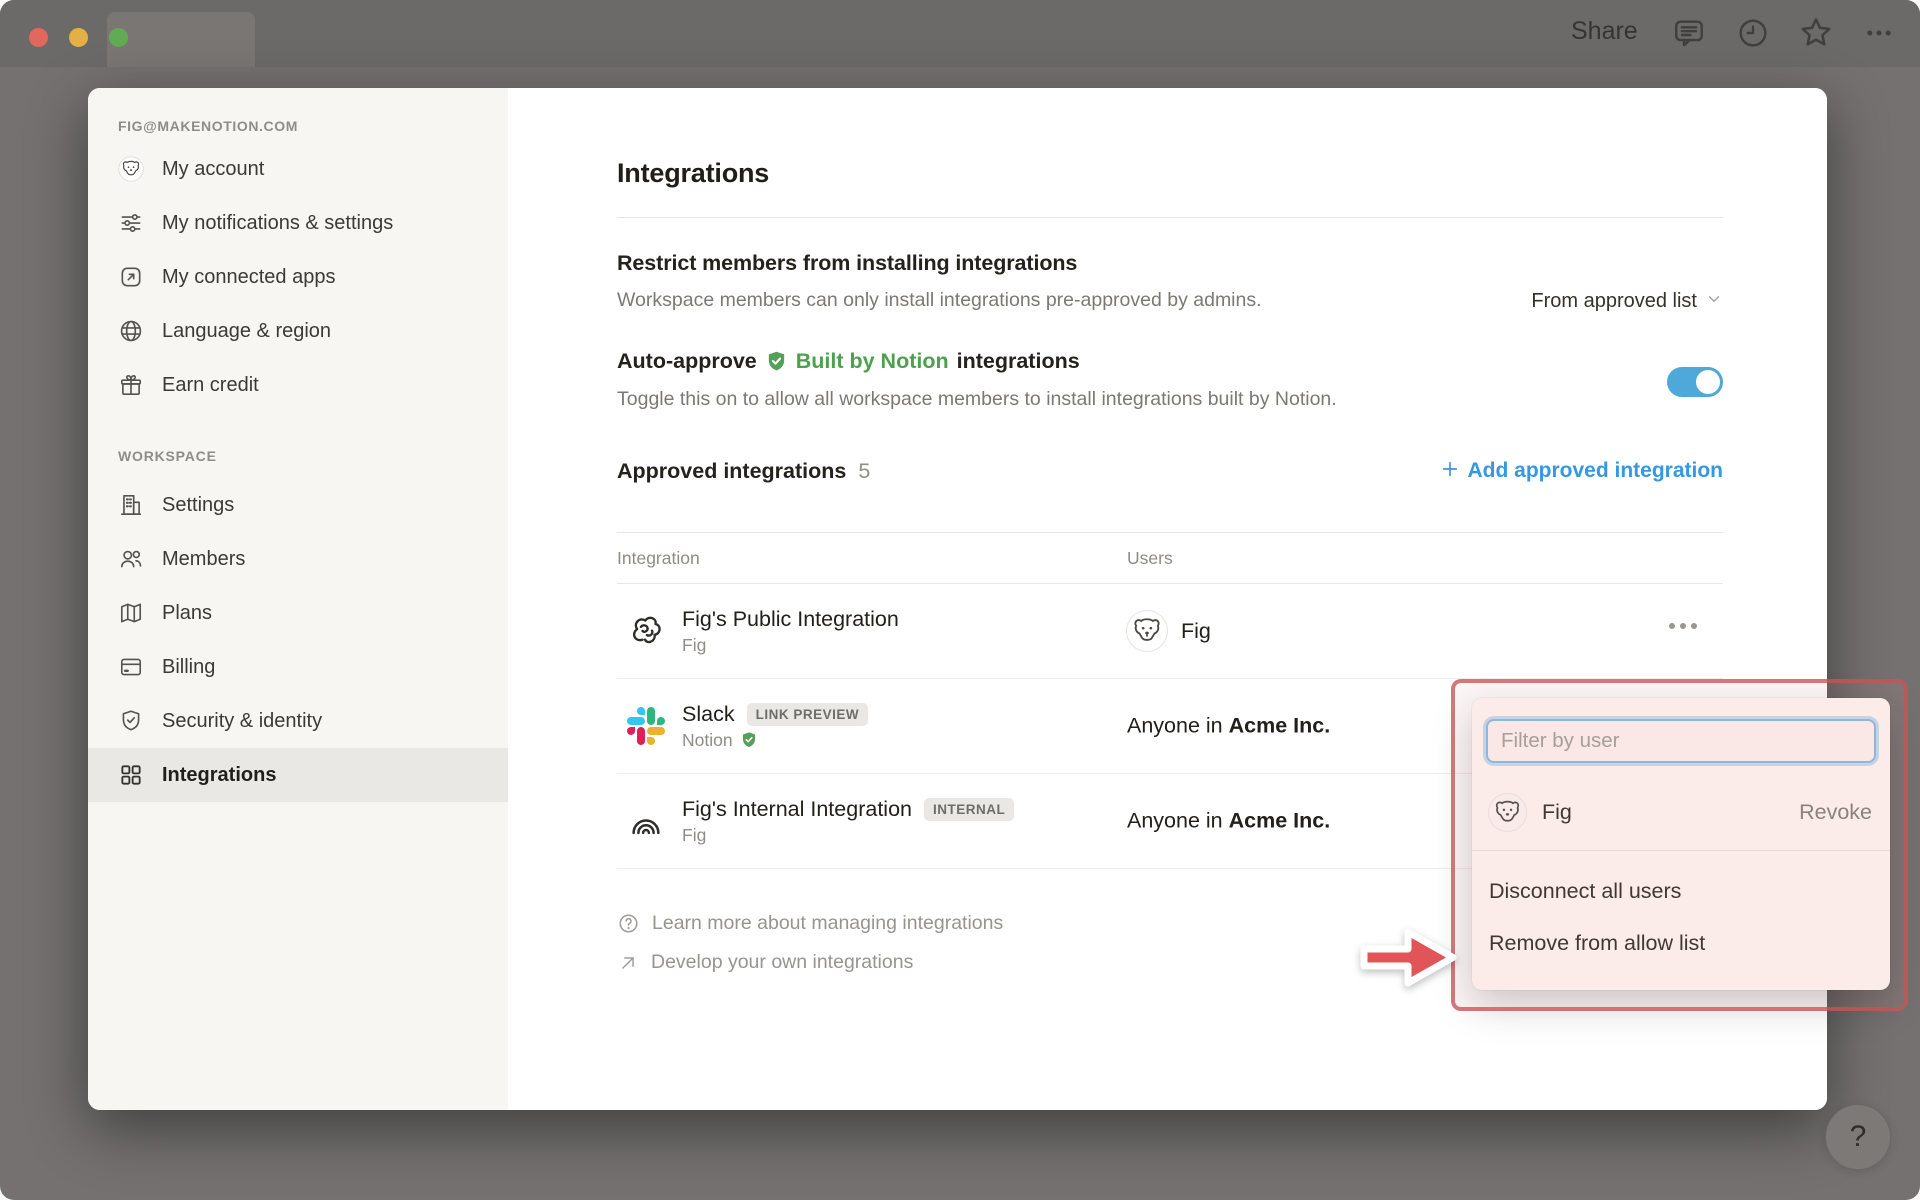 The image size is (1920, 1200). What do you see at coordinates (969, 809) in the screenshot?
I see `internal-badge: INTERNAL` at bounding box center [969, 809].